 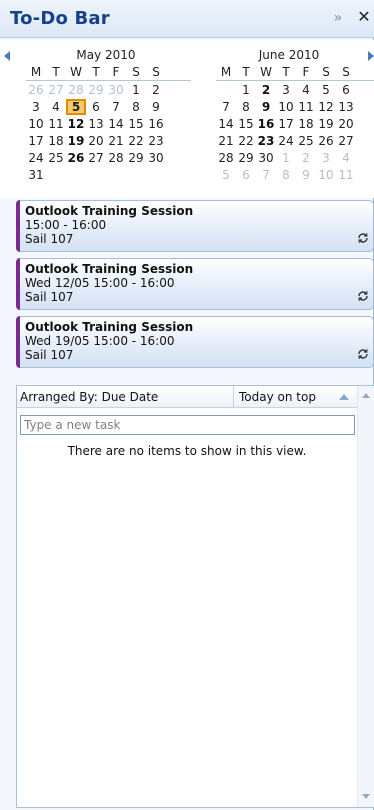 What do you see at coordinates (76, 107) in the screenshot?
I see `calendar-day-today: 5` at bounding box center [76, 107].